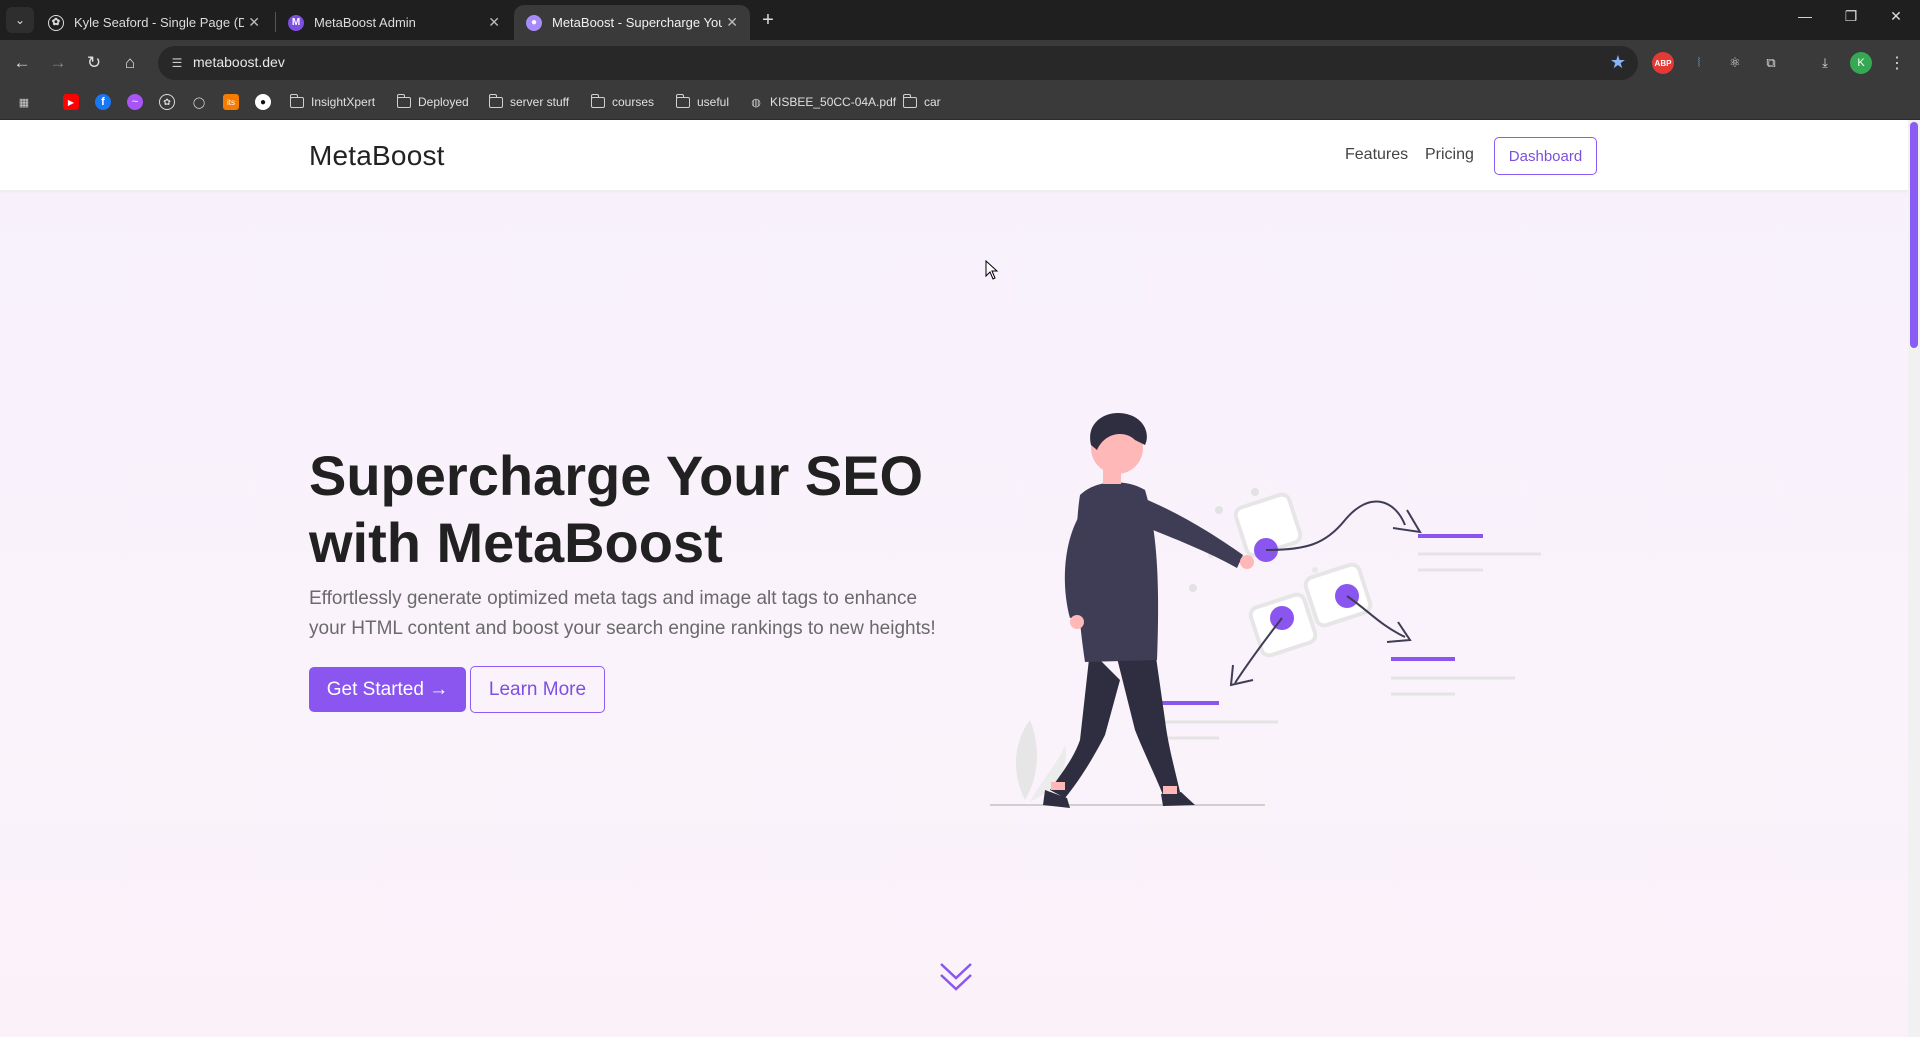  I want to click on learn-more-button: Learn More, so click(537, 689).